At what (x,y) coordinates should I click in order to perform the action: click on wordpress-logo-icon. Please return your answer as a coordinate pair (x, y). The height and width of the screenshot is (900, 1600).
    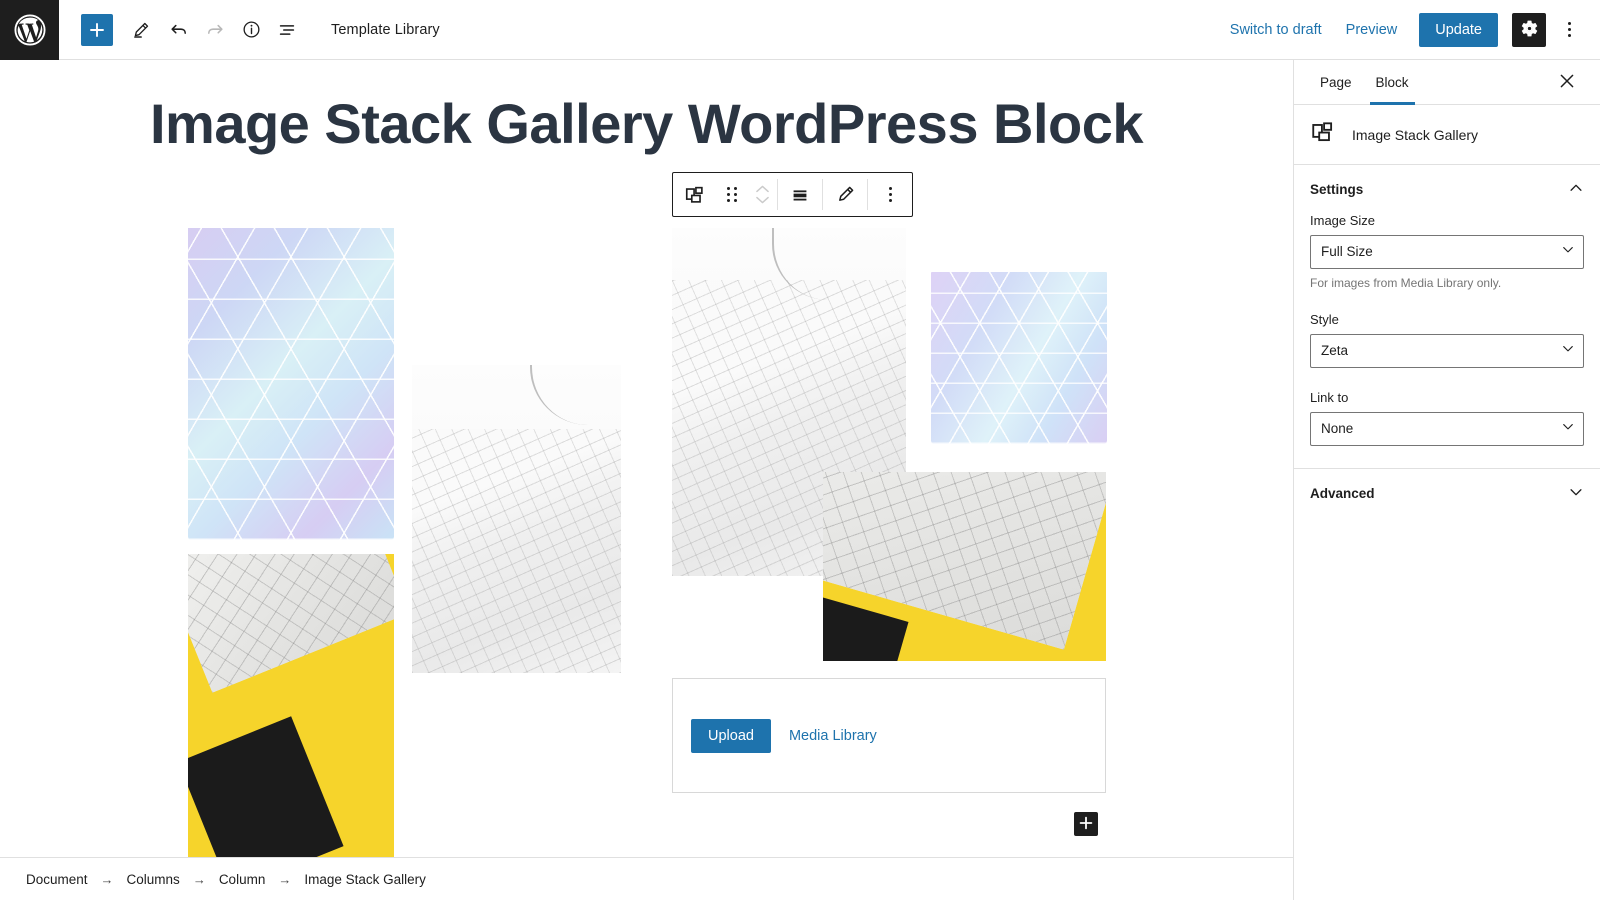
    Looking at the image, I should click on (30, 30).